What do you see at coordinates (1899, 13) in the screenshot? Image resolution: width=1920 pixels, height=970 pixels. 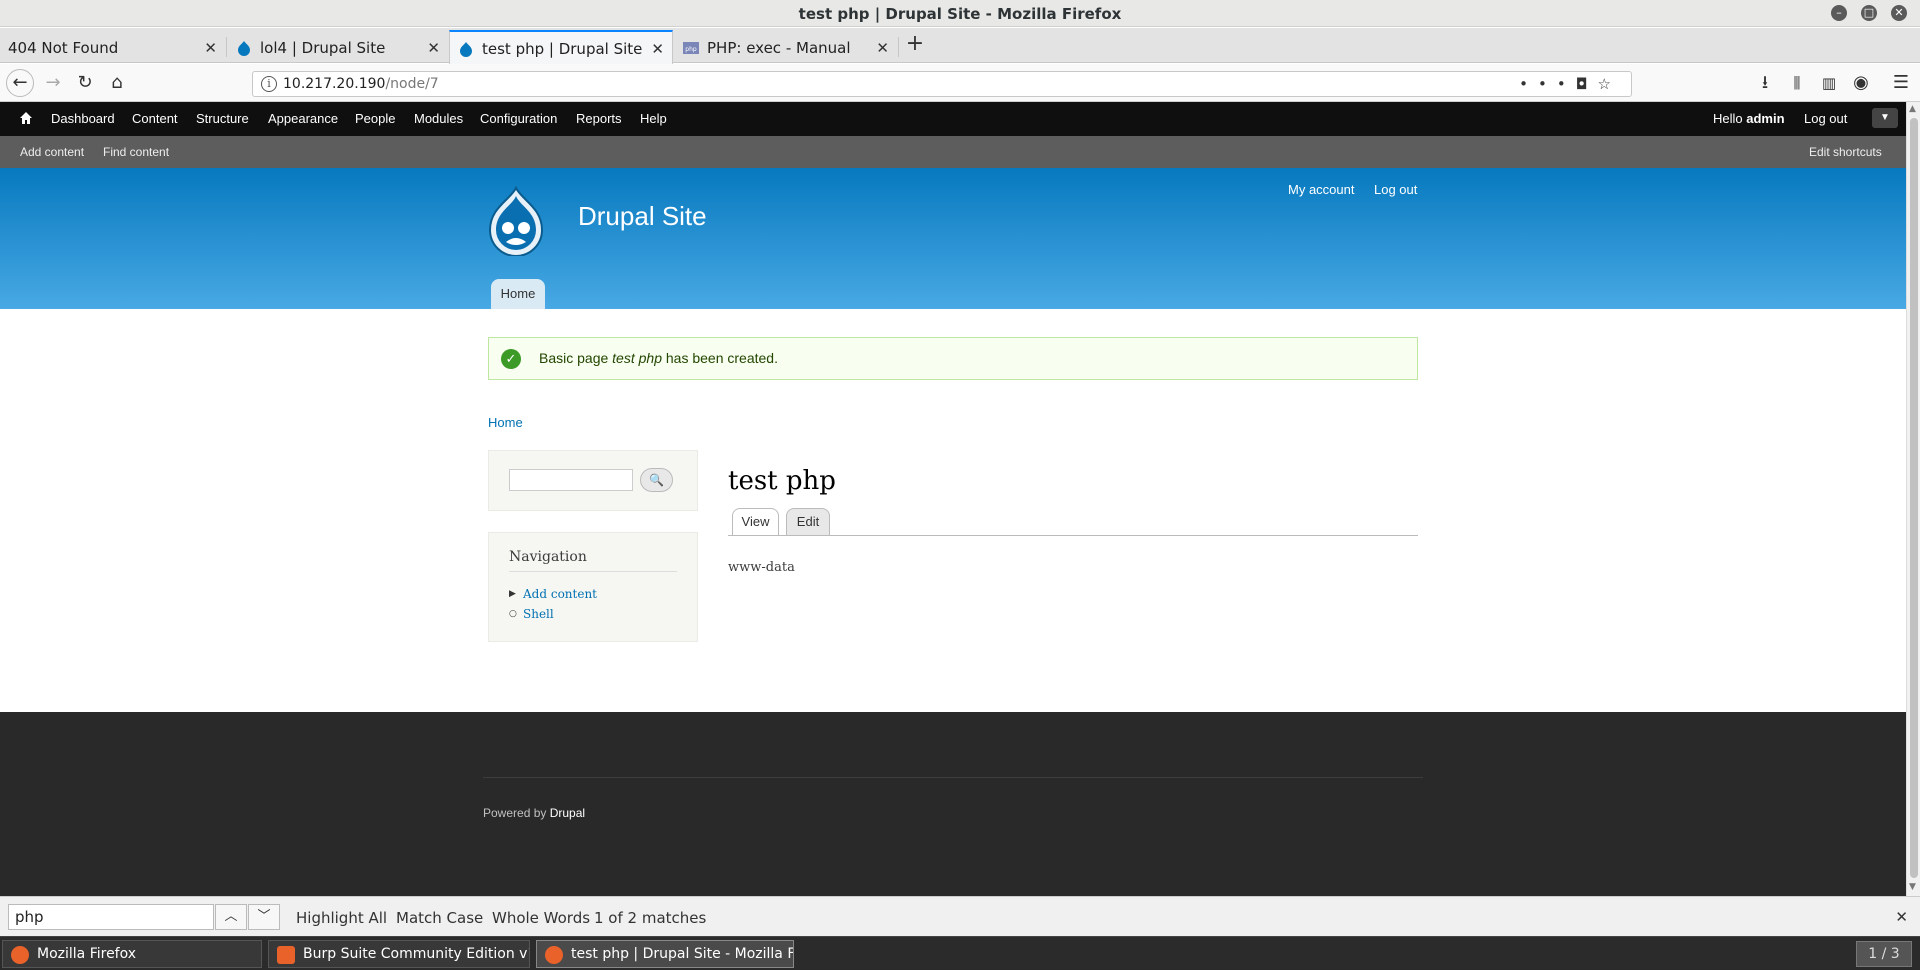 I see `close-window-icon: ✕` at bounding box center [1899, 13].